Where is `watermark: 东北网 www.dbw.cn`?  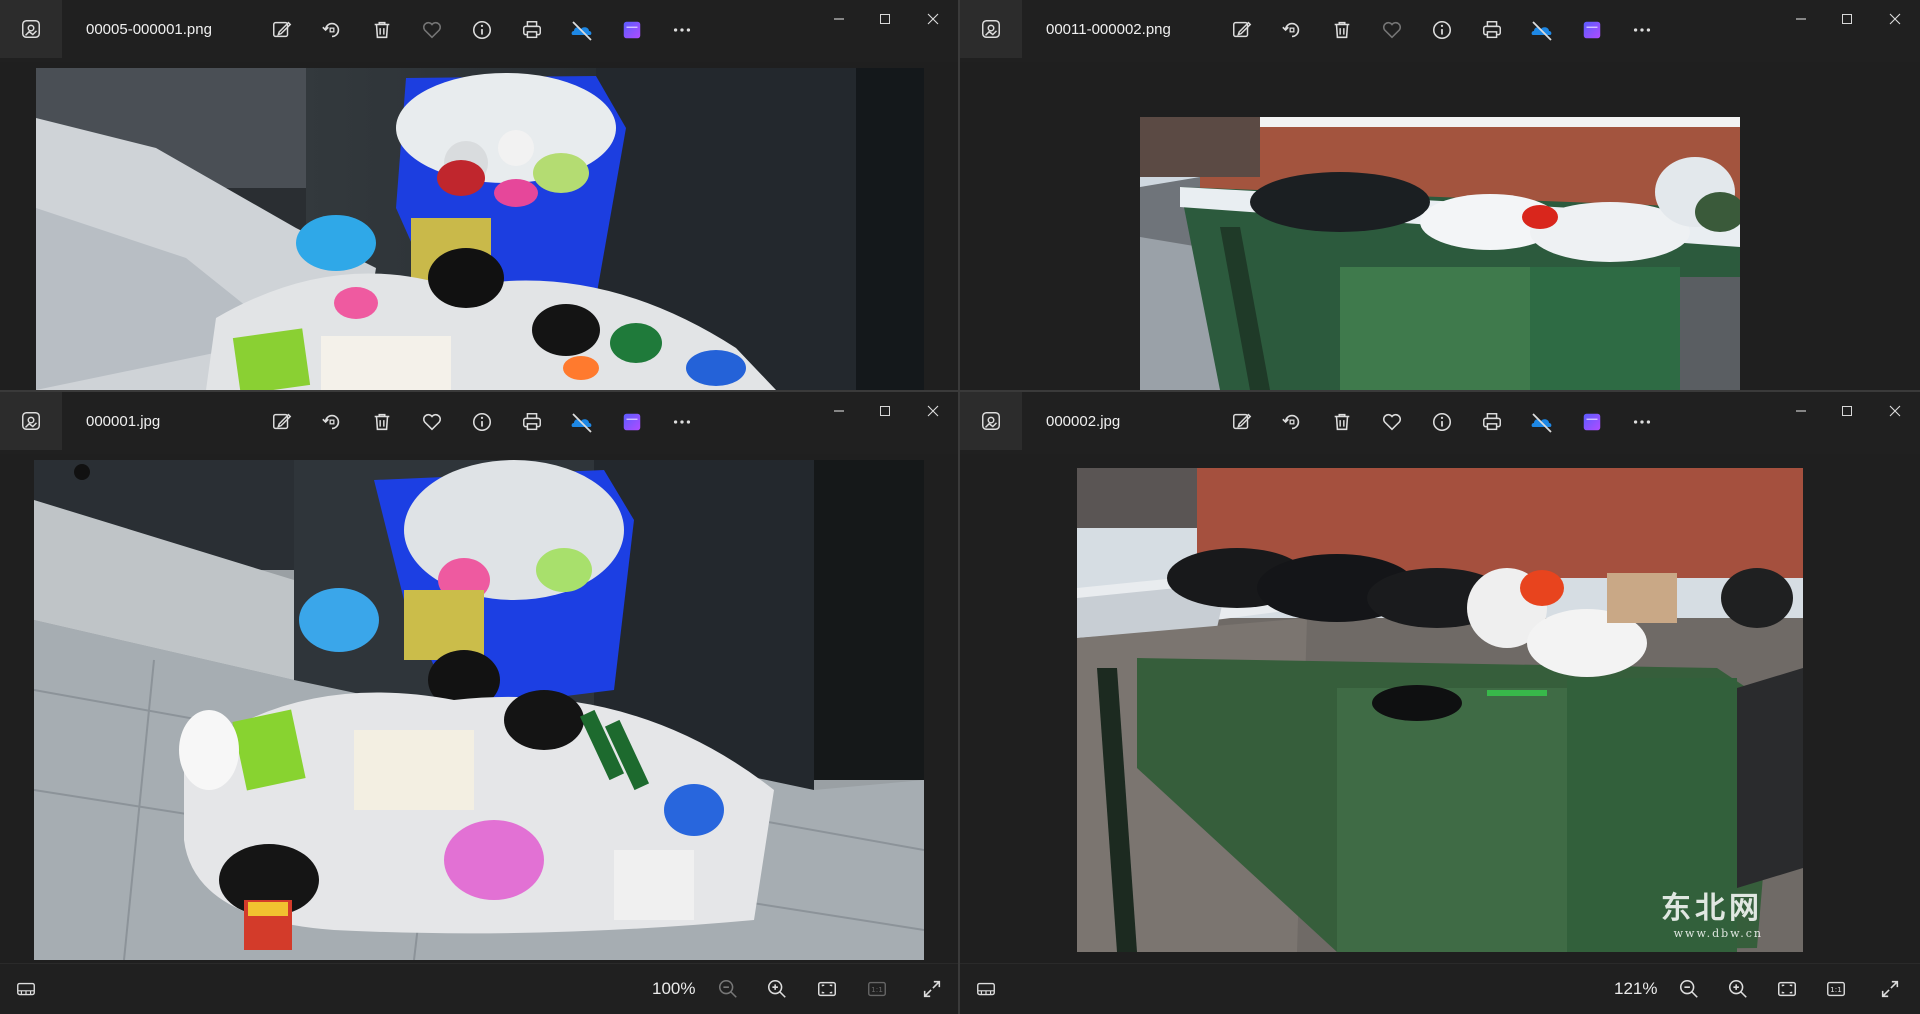 watermark: 东北网 www.dbw.cn is located at coordinates (1712, 911).